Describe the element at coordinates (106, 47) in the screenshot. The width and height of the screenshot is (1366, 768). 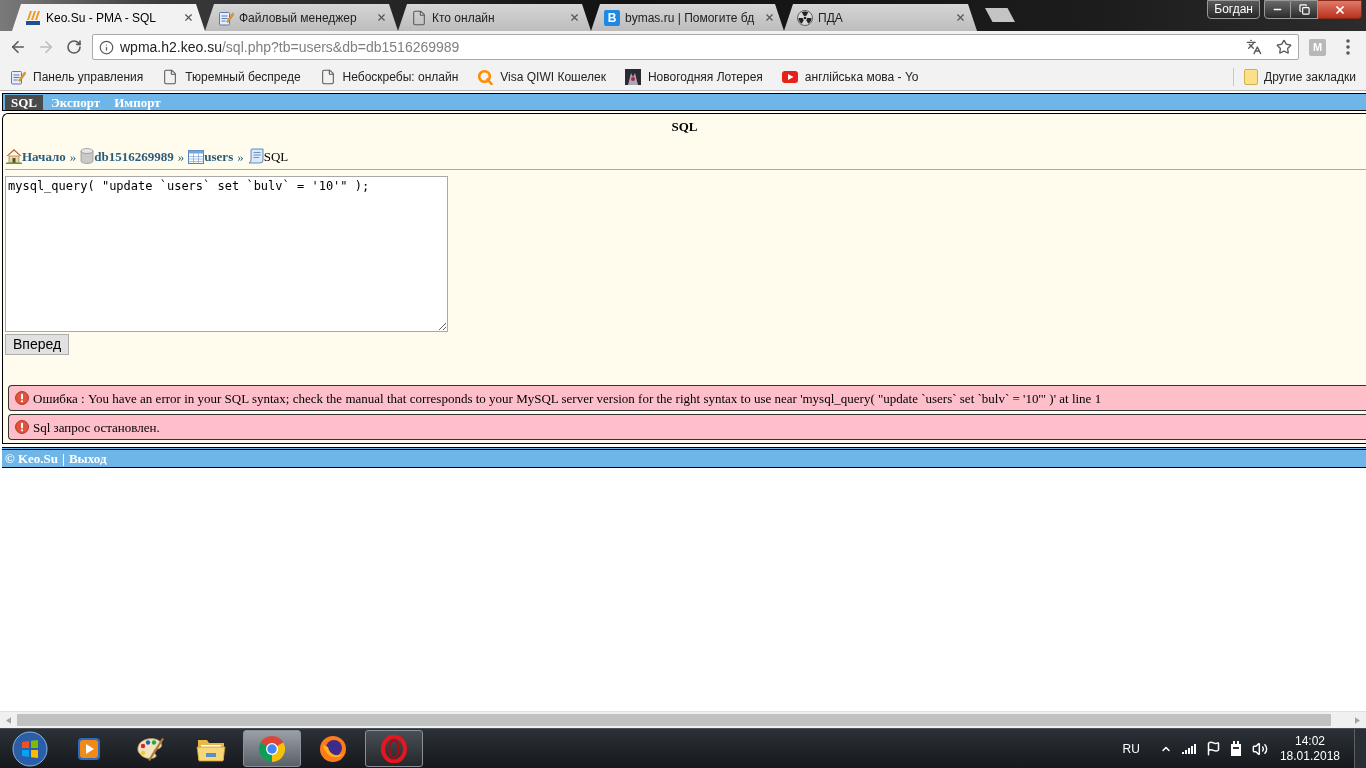
I see `info-icon` at that location.